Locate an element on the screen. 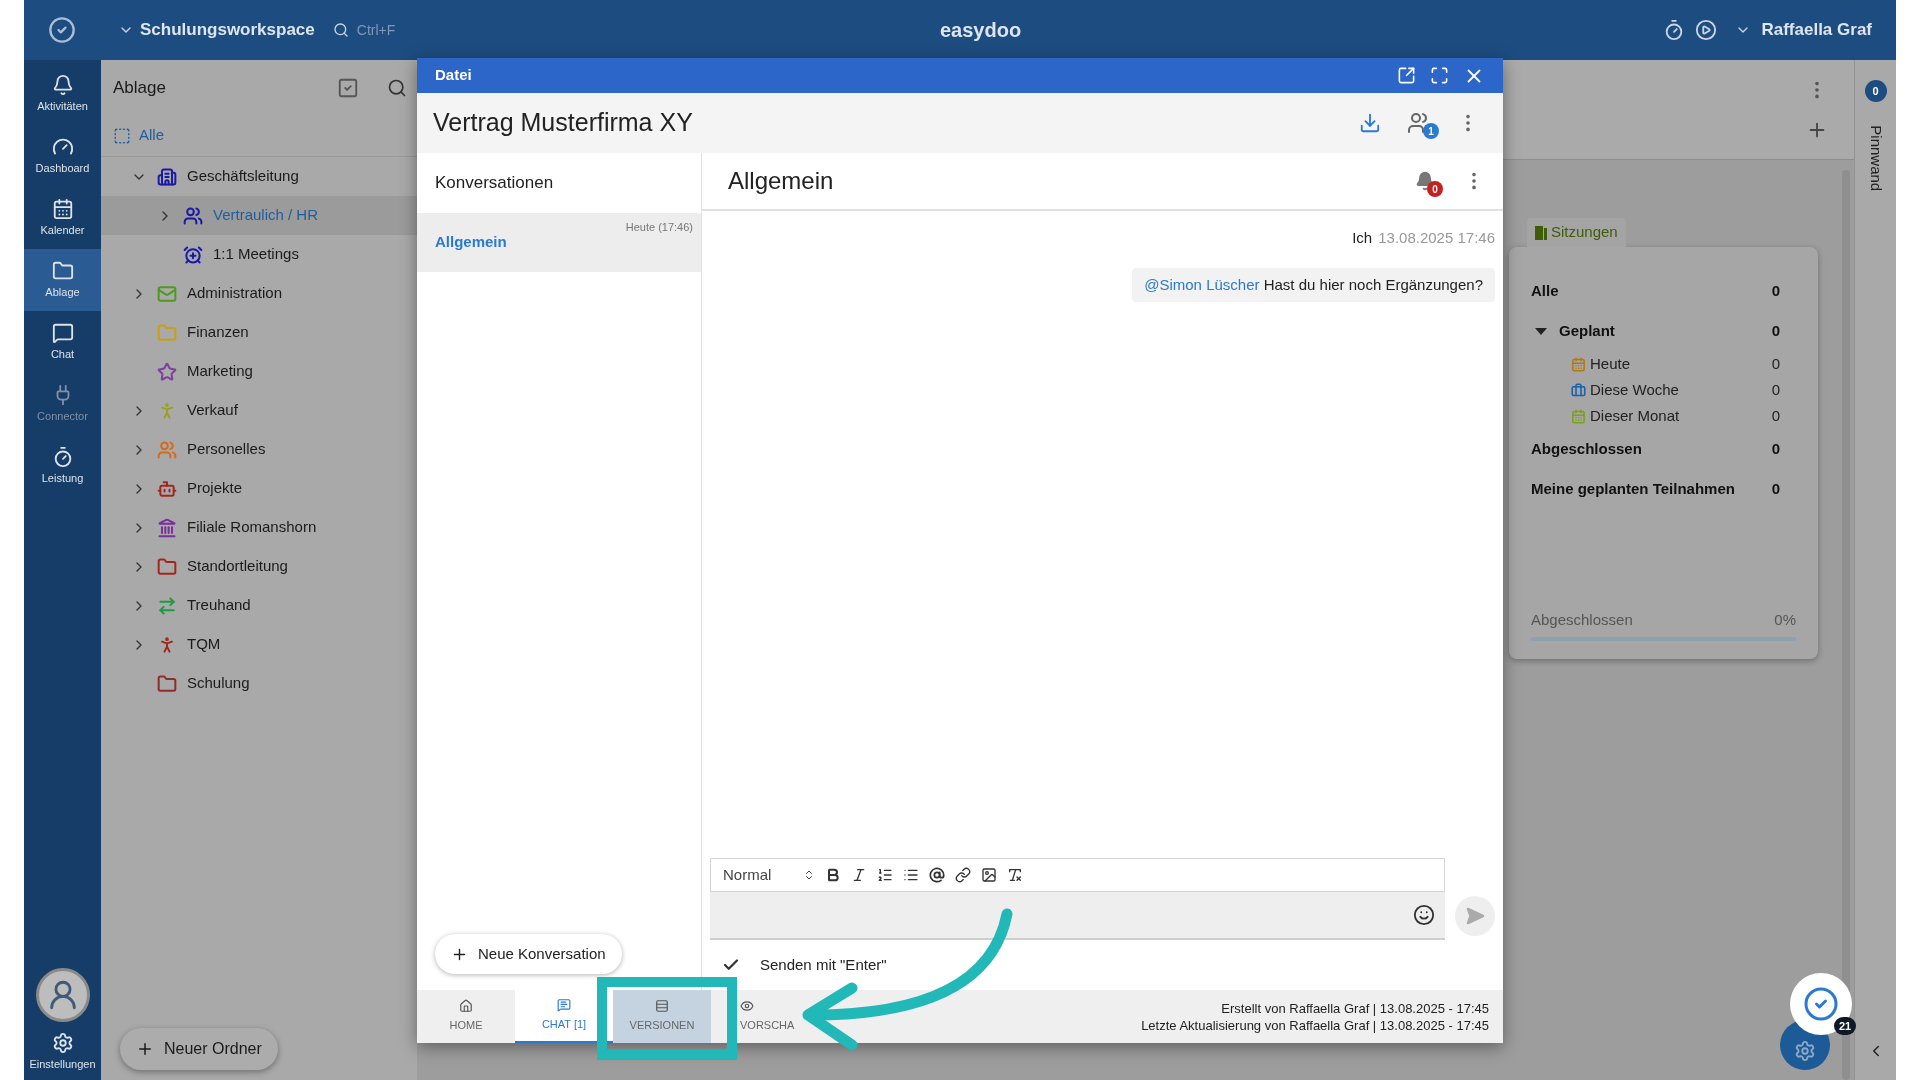  home-icon is located at coordinates (466, 1006).